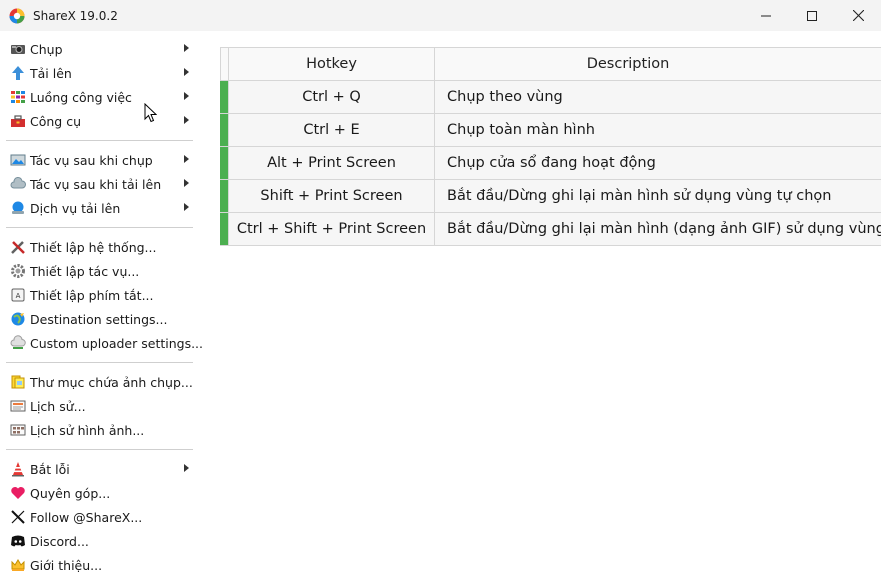  I want to click on discord-icon, so click(18, 541).